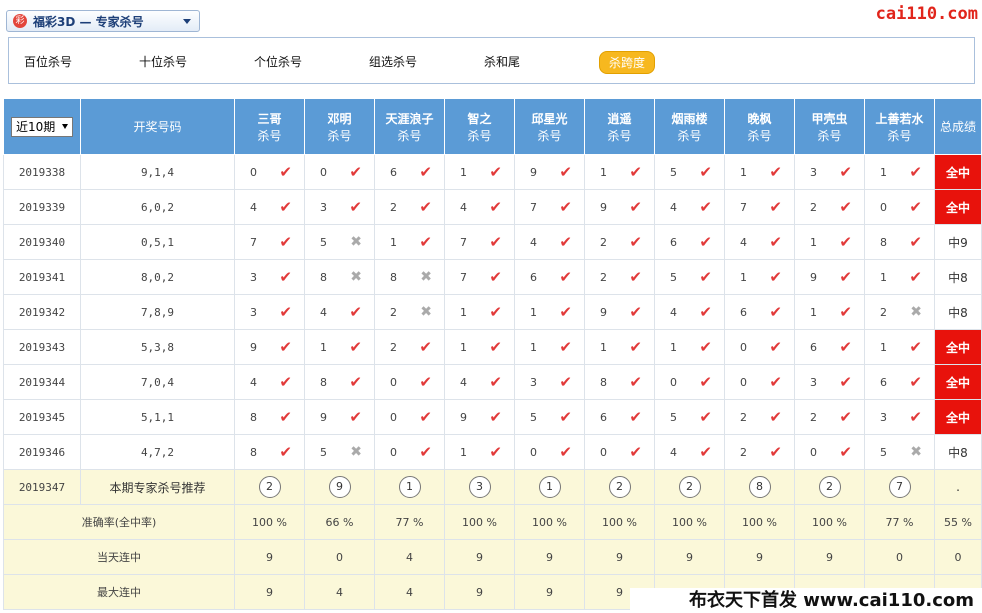  What do you see at coordinates (278, 61) in the screenshot?
I see `tab-units-kill: 个位杀号` at bounding box center [278, 61].